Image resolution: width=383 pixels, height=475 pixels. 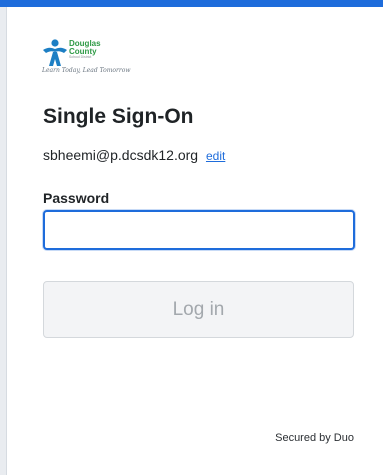 I want to click on password-label: Password, so click(x=76, y=198).